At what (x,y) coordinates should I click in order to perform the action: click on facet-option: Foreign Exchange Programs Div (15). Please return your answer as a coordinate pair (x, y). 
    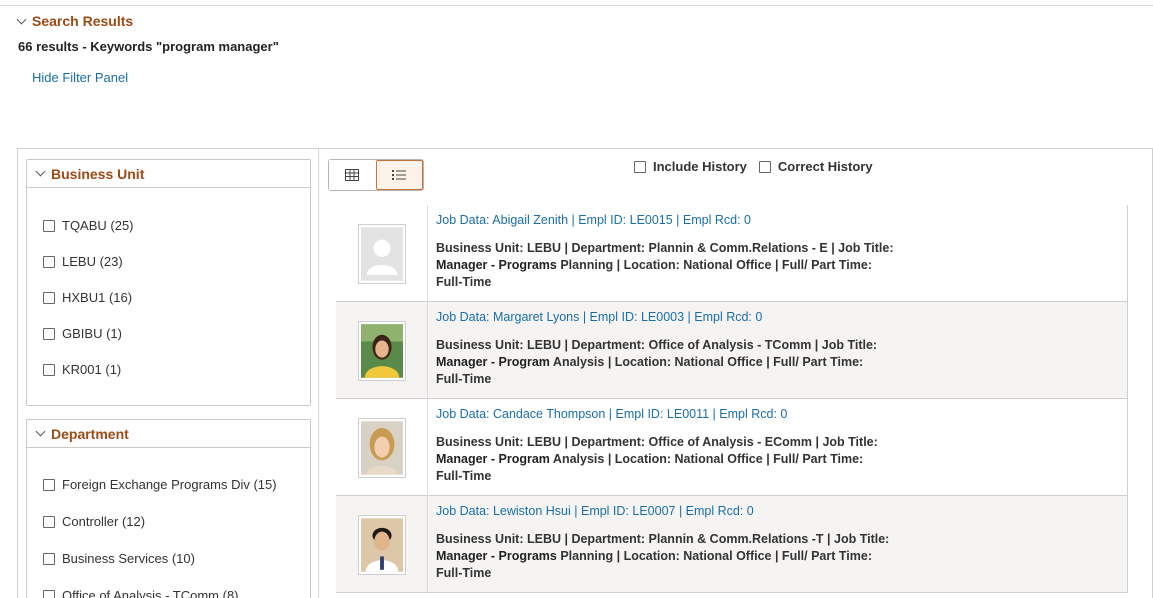
    Looking at the image, I should click on (160, 484).